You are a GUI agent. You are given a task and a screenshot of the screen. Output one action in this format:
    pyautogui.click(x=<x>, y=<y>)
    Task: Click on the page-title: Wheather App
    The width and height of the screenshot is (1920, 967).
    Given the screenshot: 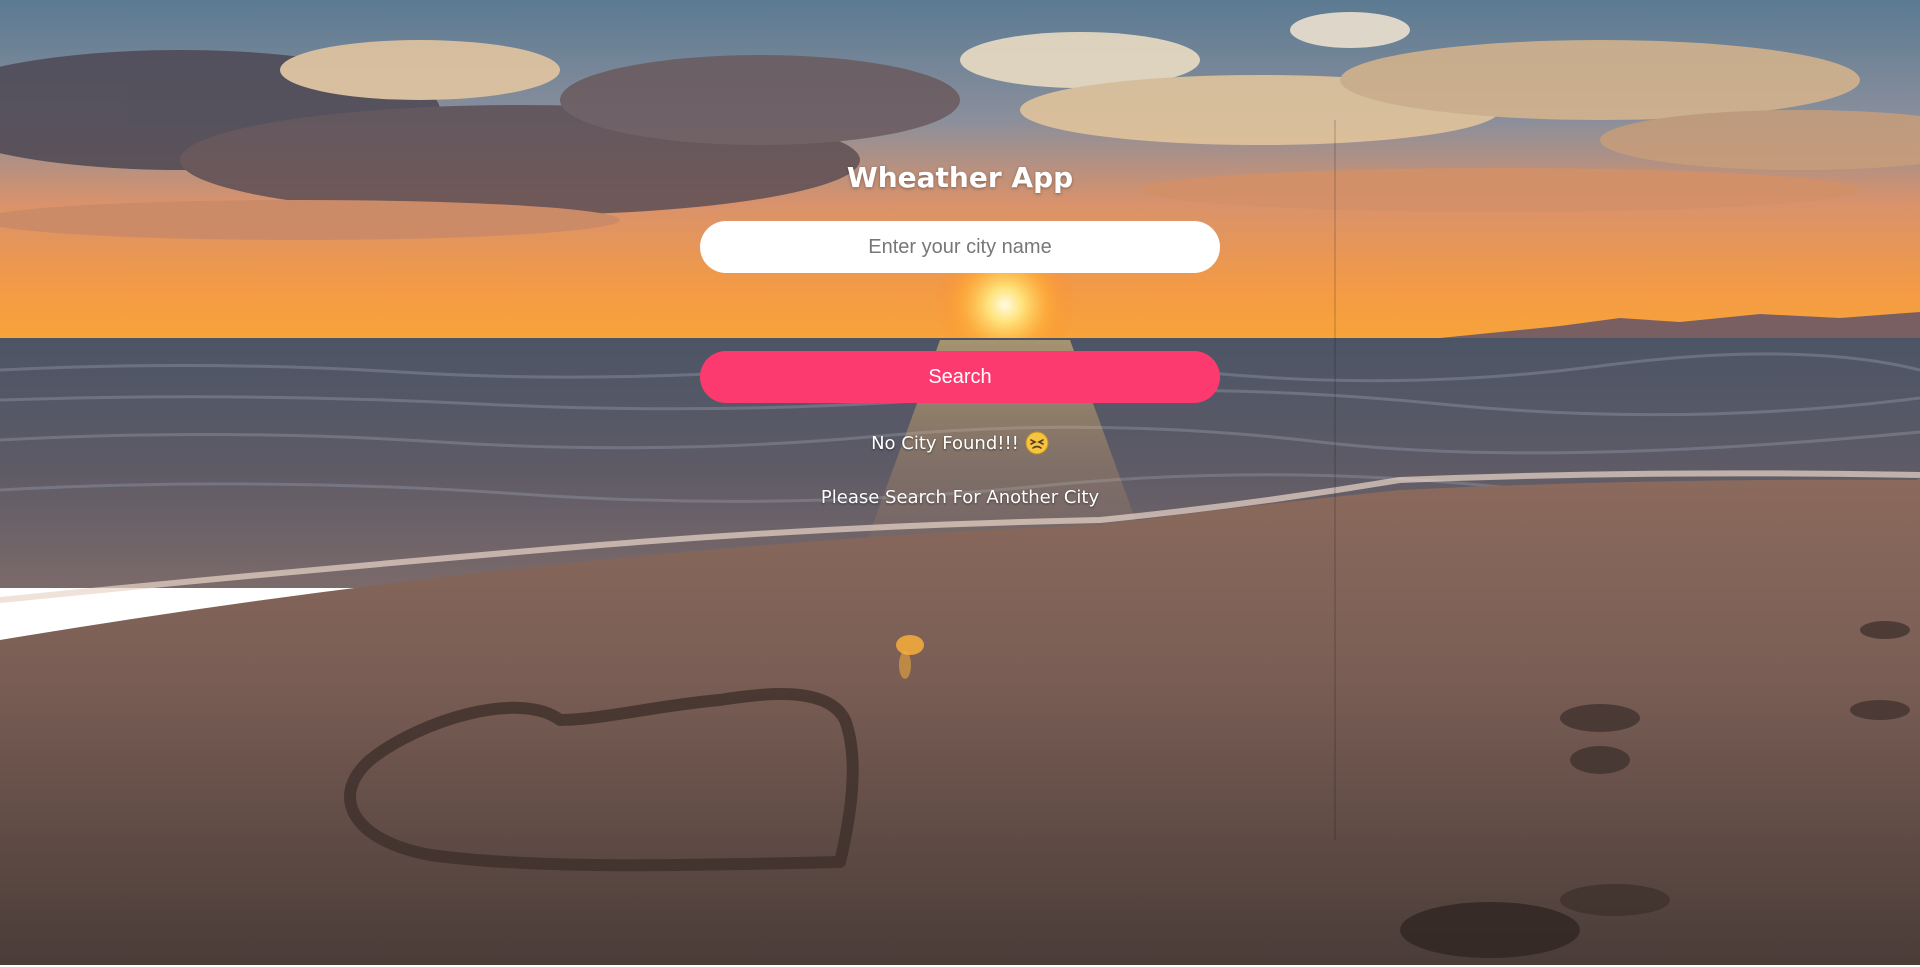 What is the action you would take?
    pyautogui.click(x=960, y=177)
    